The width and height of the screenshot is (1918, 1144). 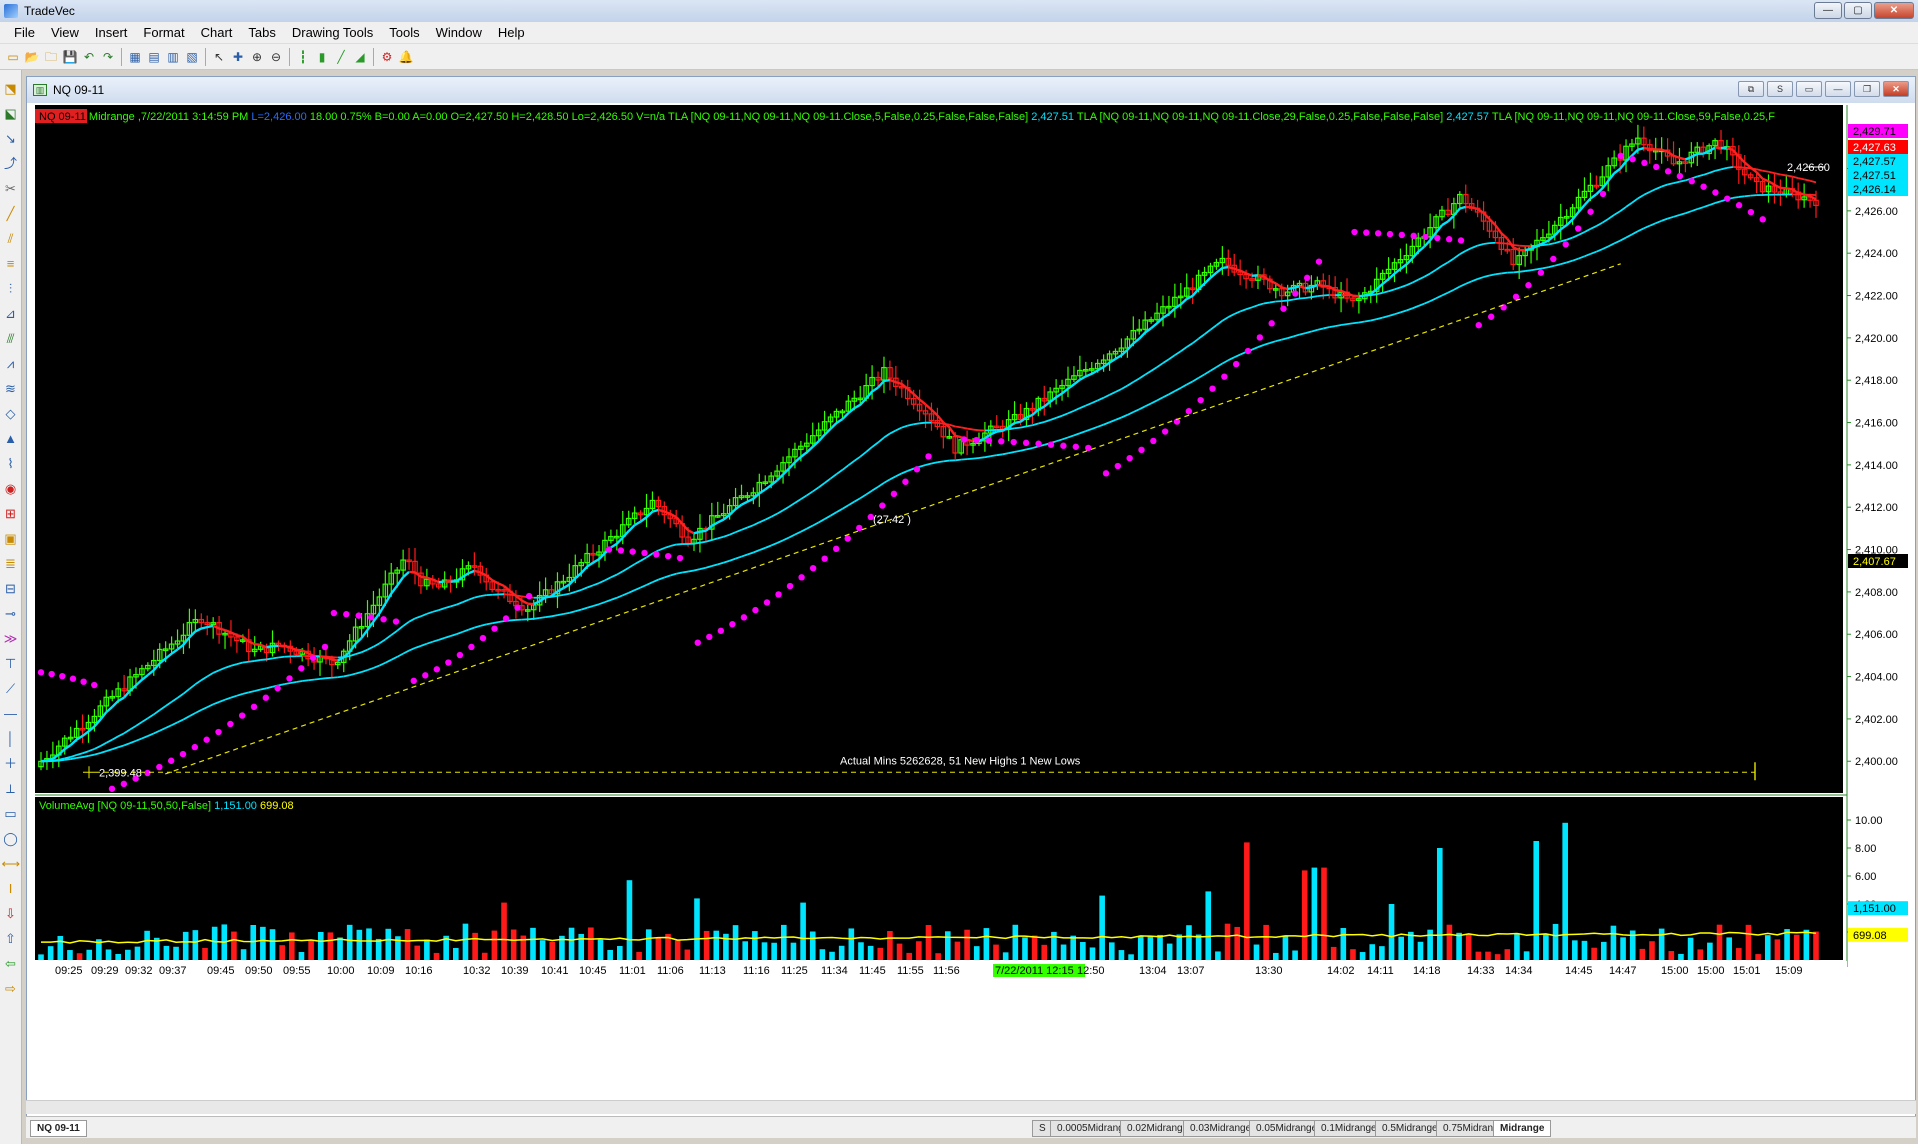 I want to click on drawing-tool-icon: ⫻, so click(x=11, y=339).